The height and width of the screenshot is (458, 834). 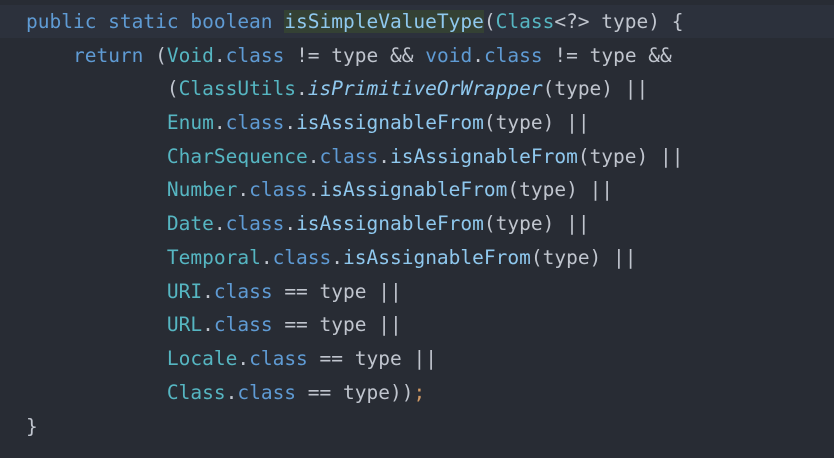 I want to click on code-token: }, so click(x=32, y=426).